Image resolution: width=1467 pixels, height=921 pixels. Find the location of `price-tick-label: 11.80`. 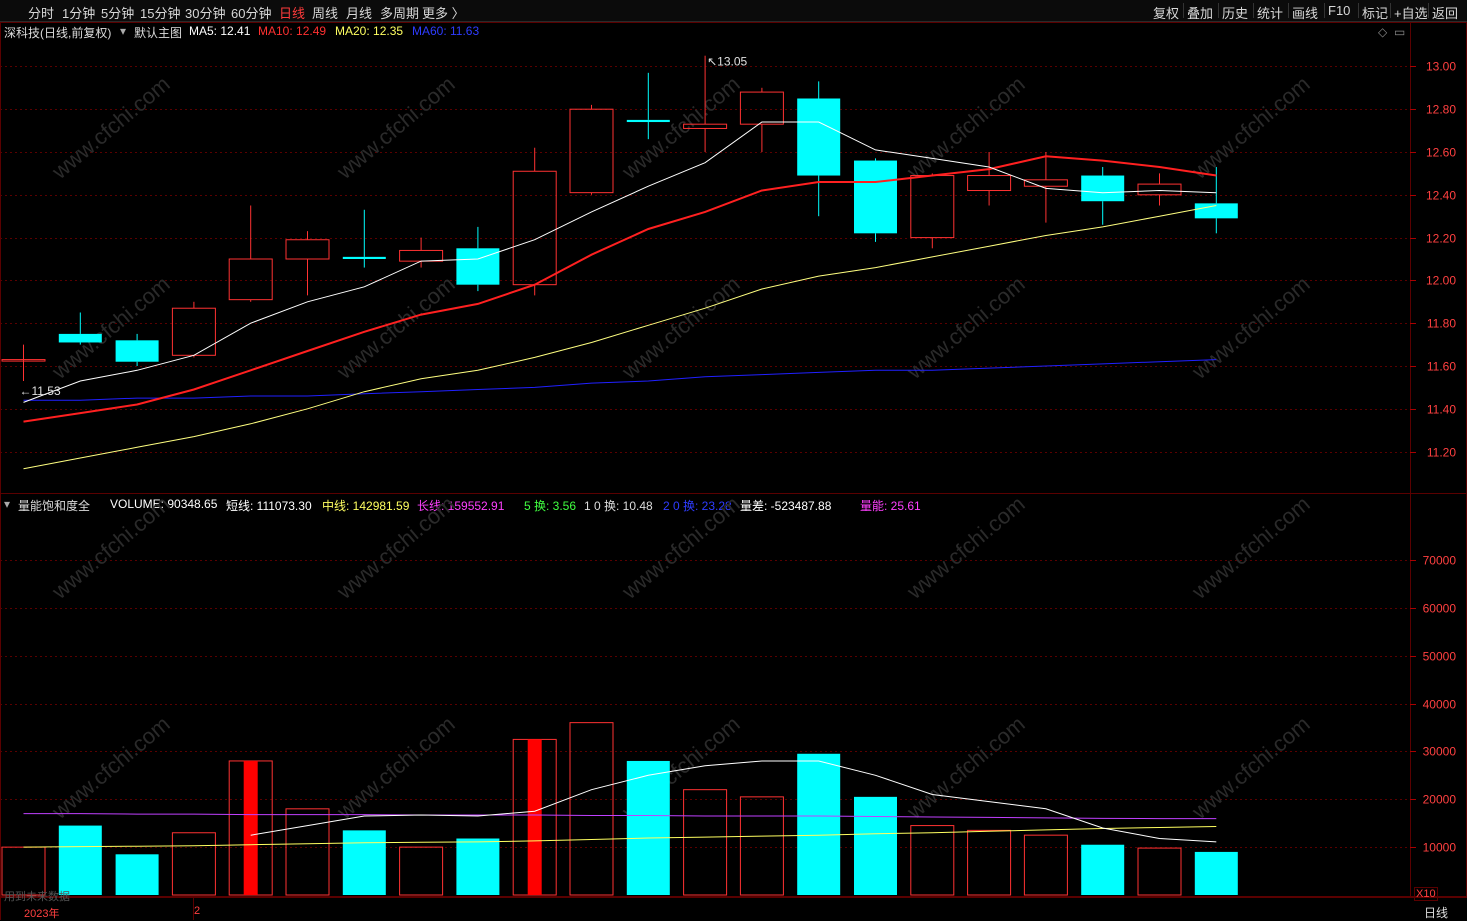

price-tick-label: 11.80 is located at coordinates (1441, 324).